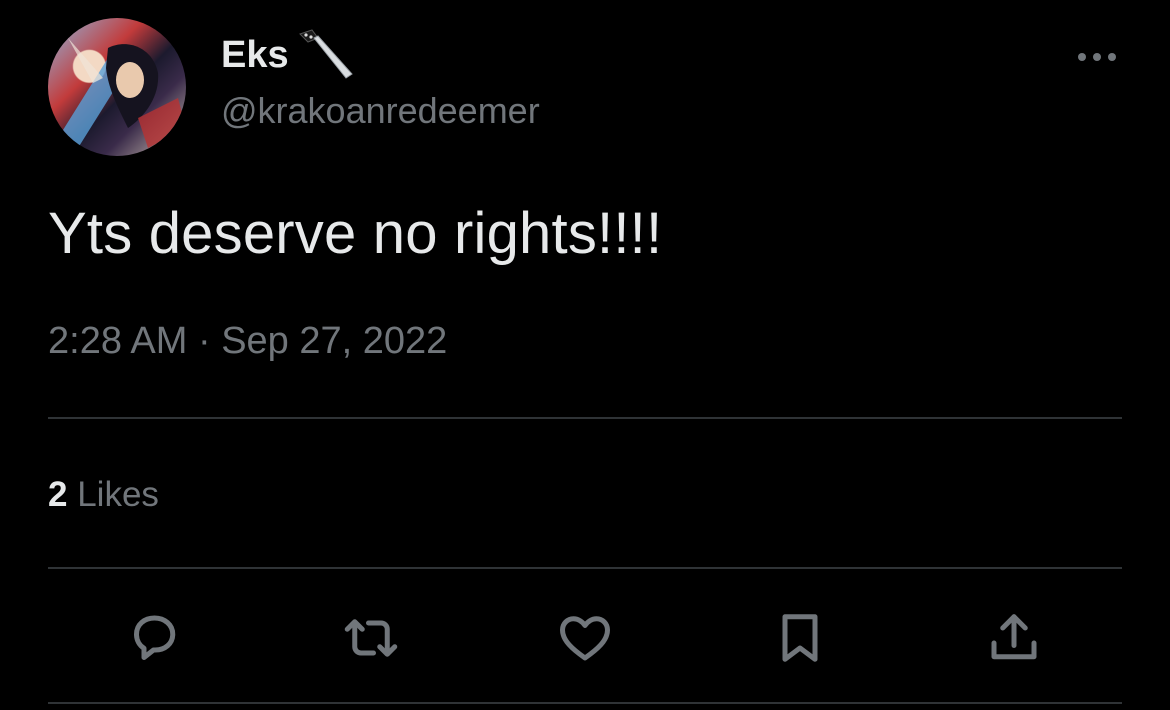 The height and width of the screenshot is (710, 1170). Describe the element at coordinates (355, 233) in the screenshot. I see `tweet-text: Yts deserve no rights!!!!` at that location.